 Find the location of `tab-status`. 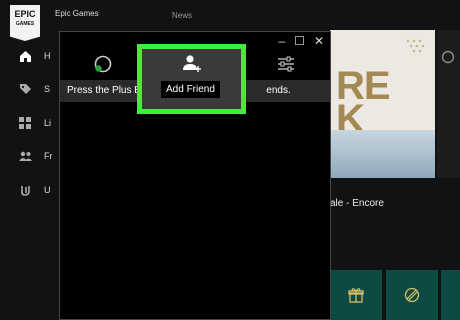

tab-status is located at coordinates (103, 64).